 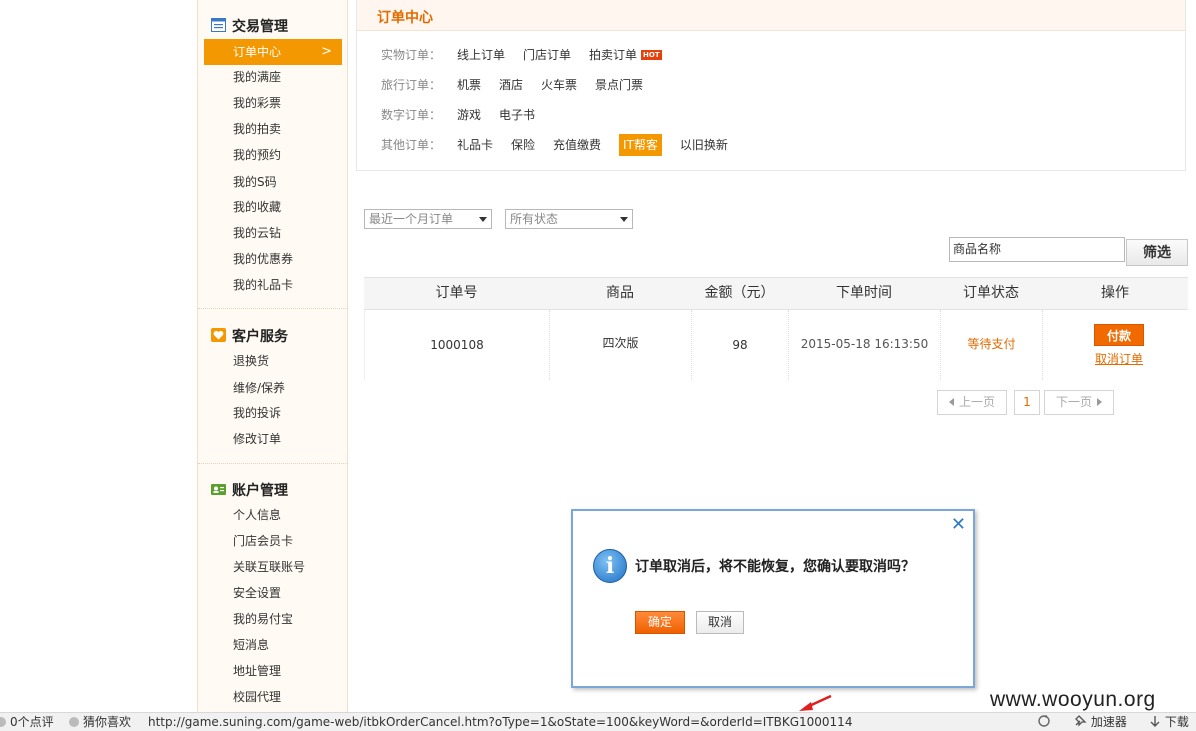 What do you see at coordinates (640, 145) in the screenshot?
I see `link-it-bangke: IT帮客` at bounding box center [640, 145].